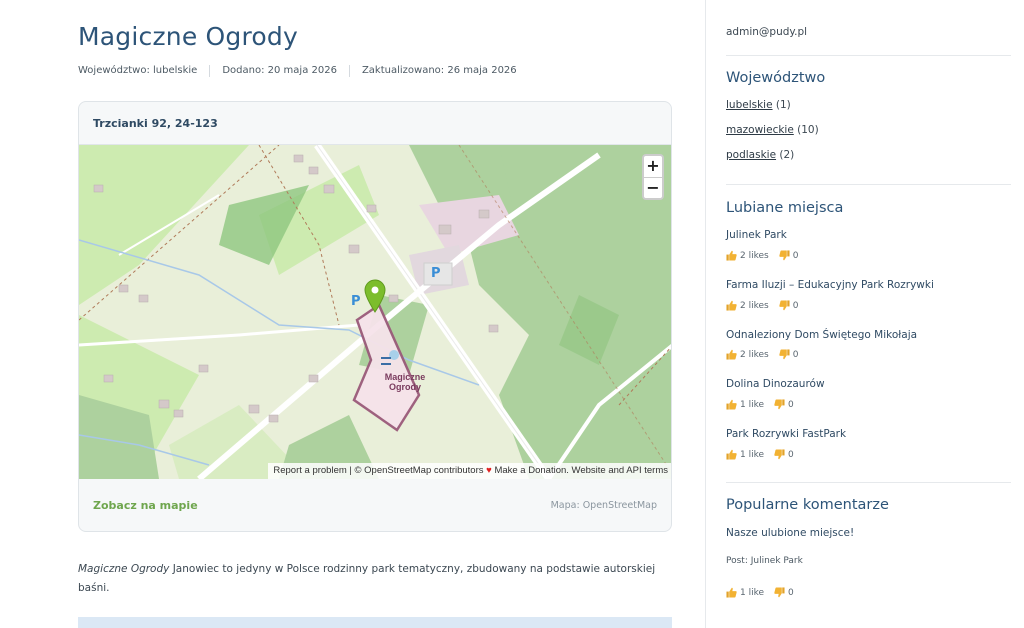  Describe the element at coordinates (124, 569) in the screenshot. I see `description-lead: Magiczne Ogrody` at that location.